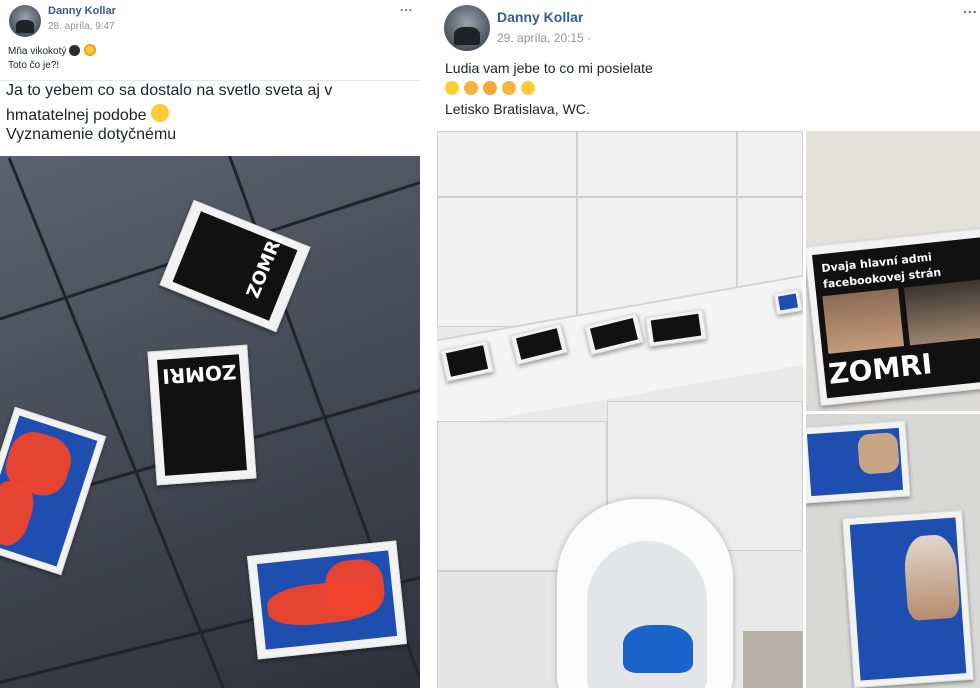  Describe the element at coordinates (202, 415) in the screenshot. I see `zomri-flyer: ZOMRI` at that location.